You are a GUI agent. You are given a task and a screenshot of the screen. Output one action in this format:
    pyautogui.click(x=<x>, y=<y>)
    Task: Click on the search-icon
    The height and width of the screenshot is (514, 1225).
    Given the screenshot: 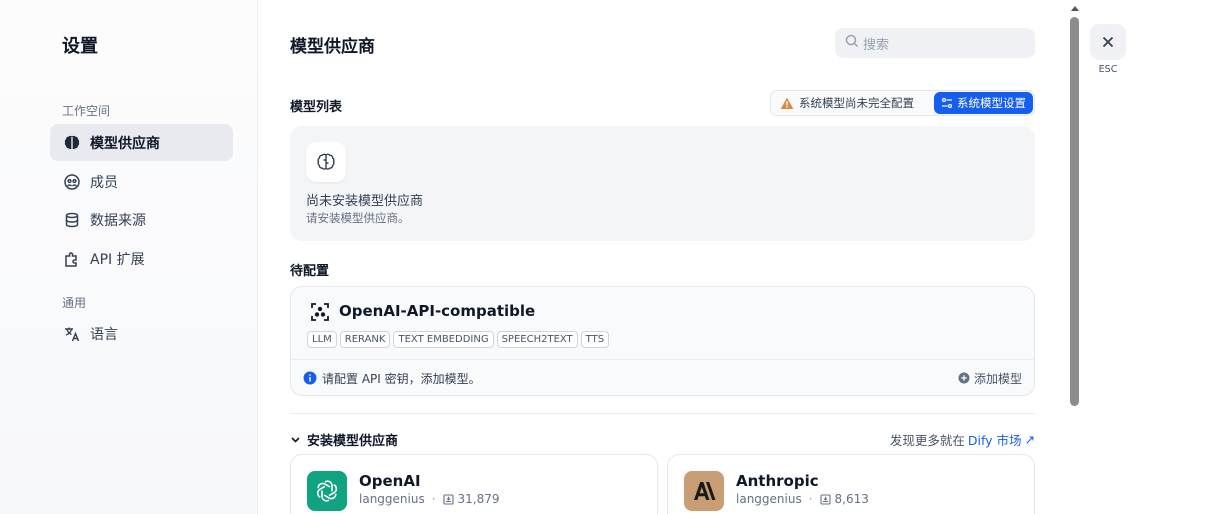 What is the action you would take?
    pyautogui.click(x=854, y=43)
    